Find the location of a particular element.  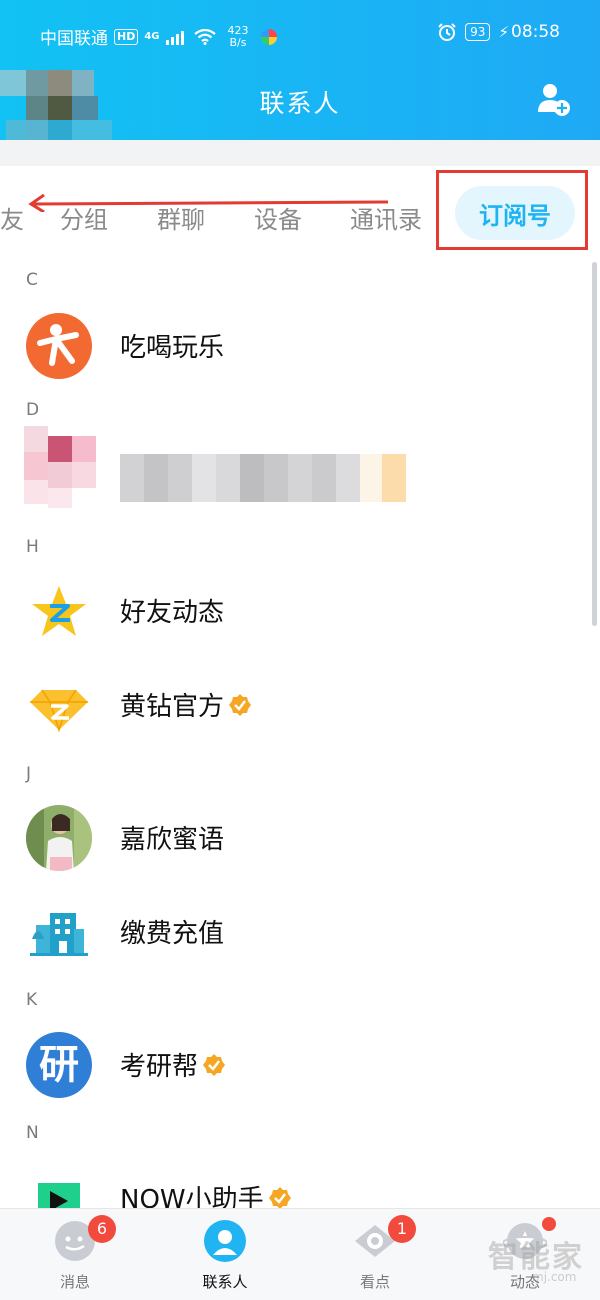

list-item: NOW小助手 is located at coordinates (300, 1180).